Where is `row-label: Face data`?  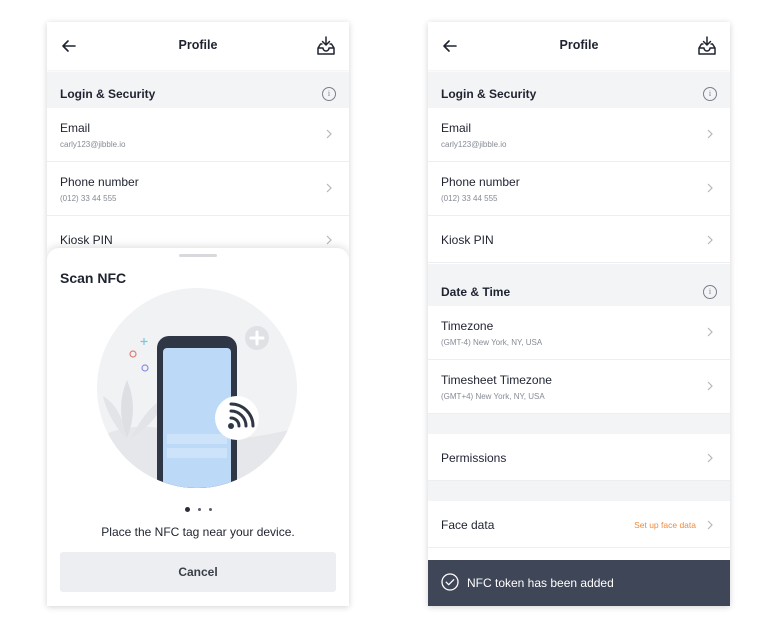 row-label: Face data is located at coordinates (468, 525).